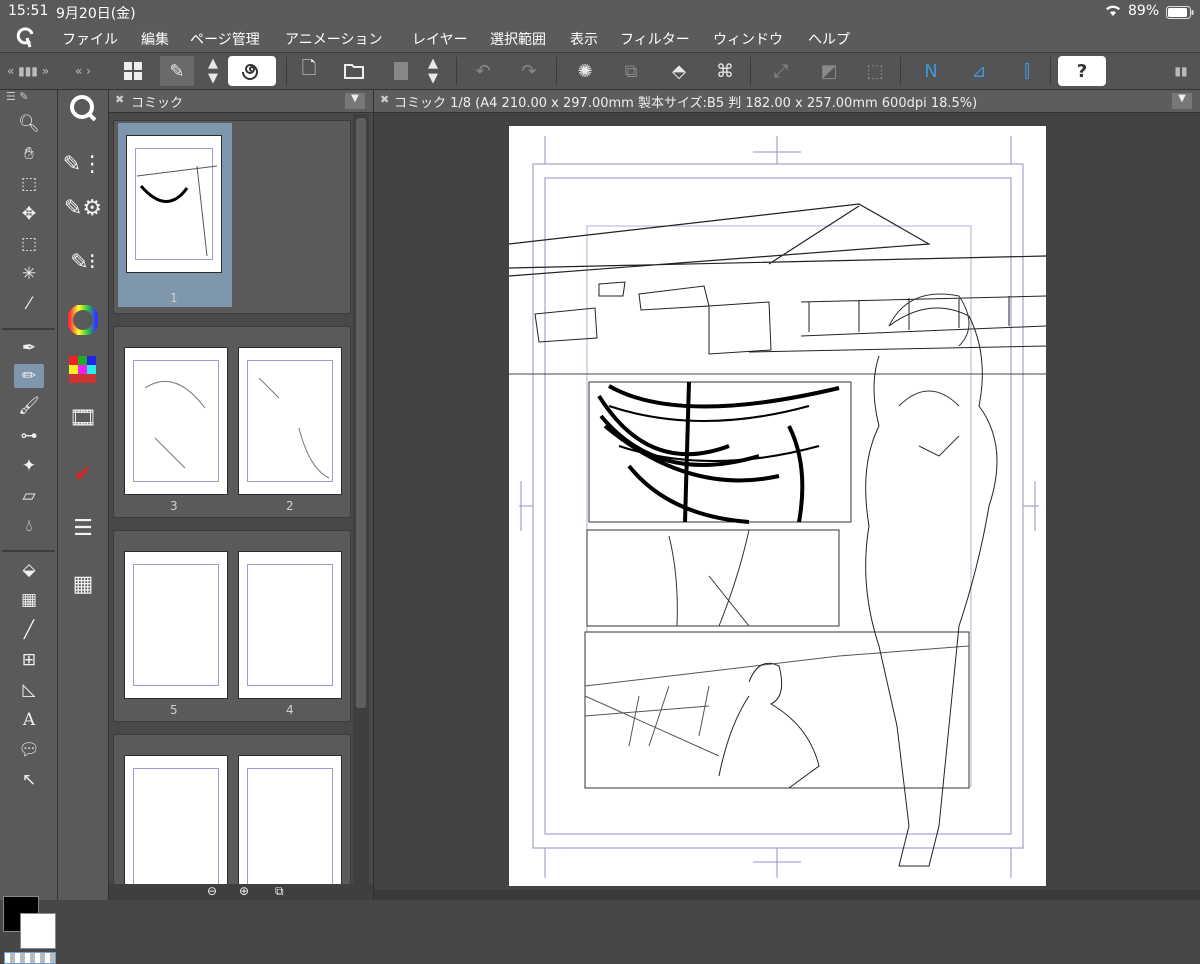  What do you see at coordinates (83, 370) in the screenshot?
I see `color-set-icon` at bounding box center [83, 370].